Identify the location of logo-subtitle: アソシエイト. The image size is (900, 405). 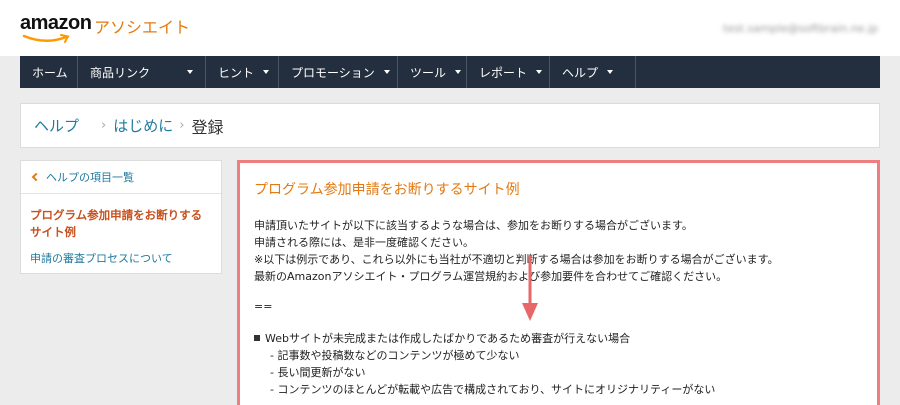
(142, 27).